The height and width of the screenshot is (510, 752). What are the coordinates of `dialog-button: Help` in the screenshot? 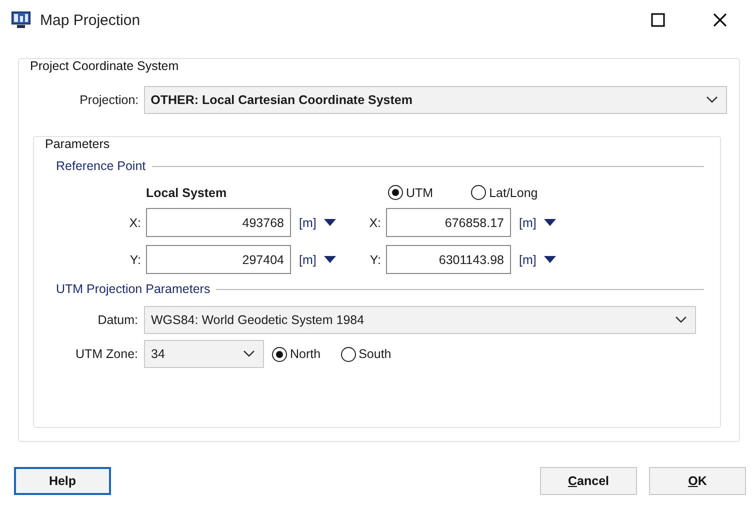 It's located at (62, 481).